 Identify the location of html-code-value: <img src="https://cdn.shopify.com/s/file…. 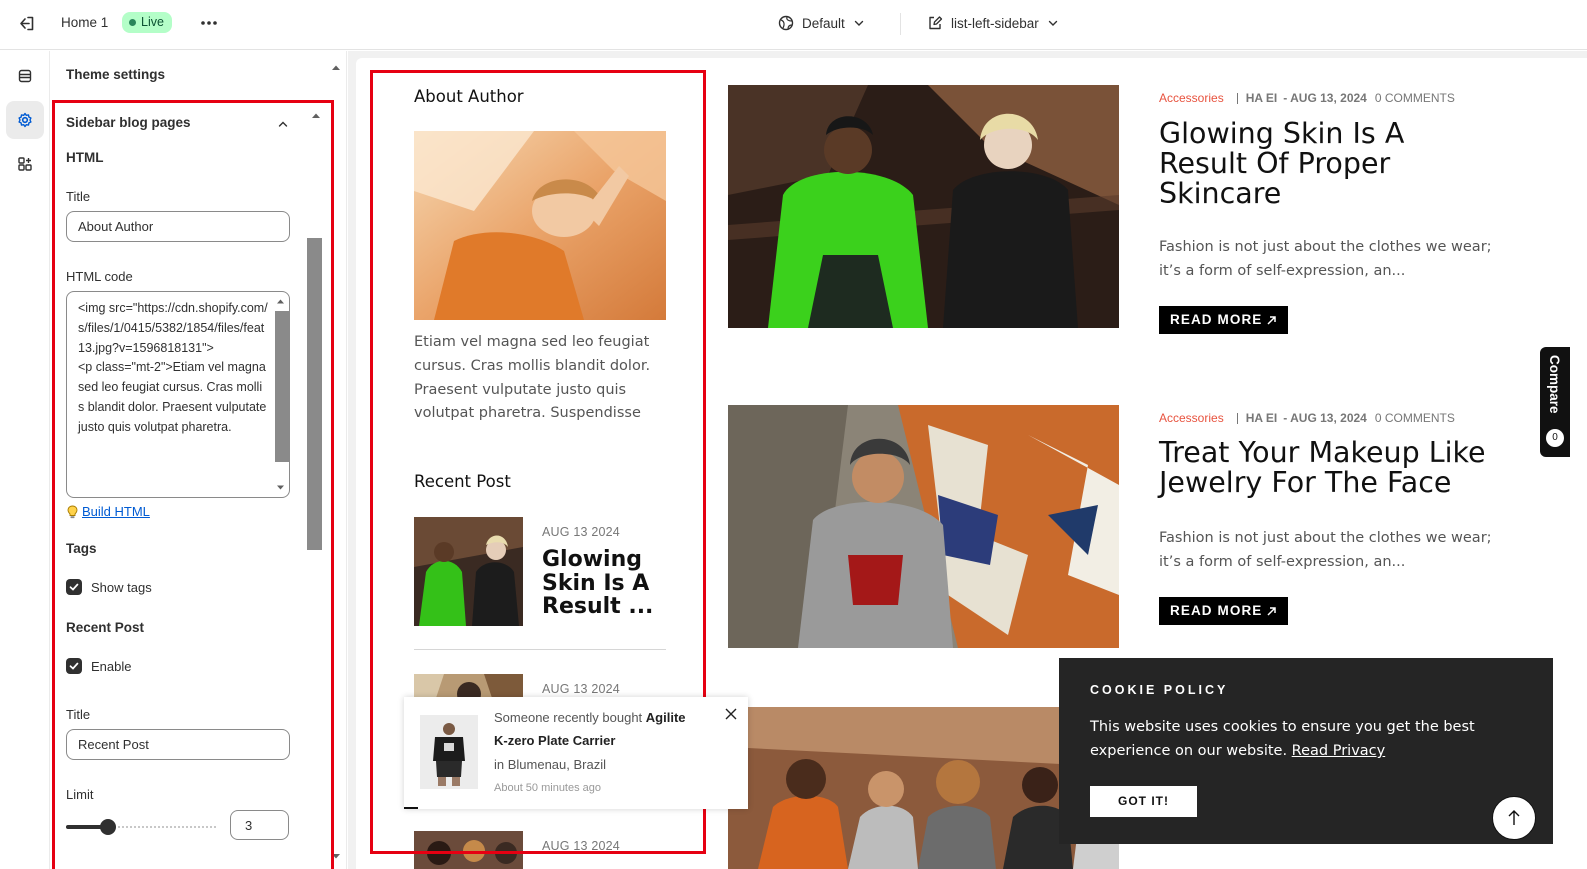
(173, 367).